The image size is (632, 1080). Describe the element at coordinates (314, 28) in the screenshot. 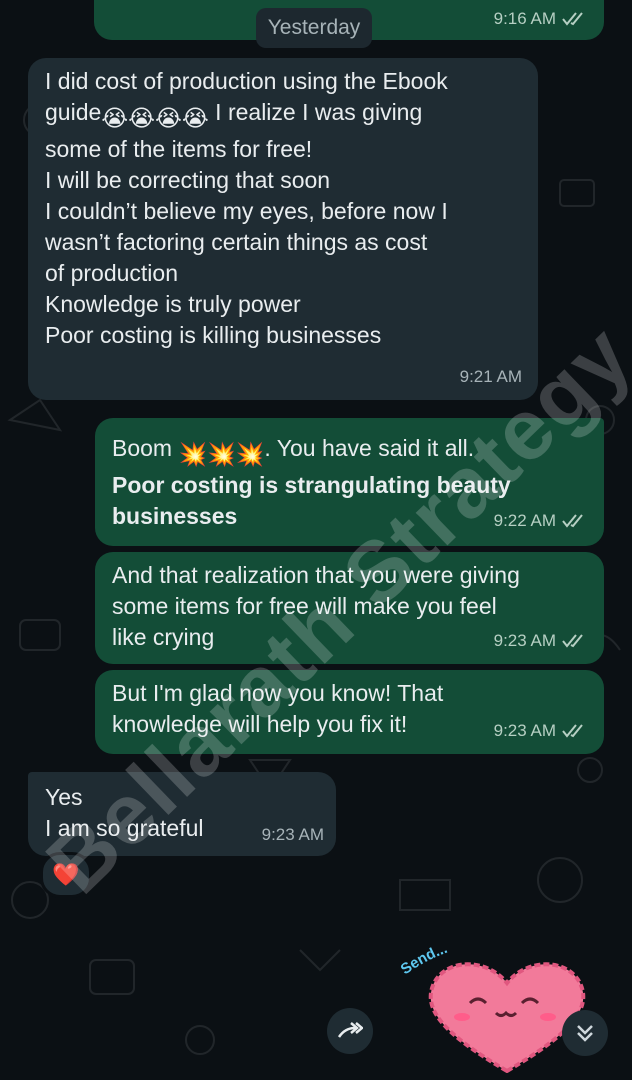

I see `date-chip: Yesterday` at that location.